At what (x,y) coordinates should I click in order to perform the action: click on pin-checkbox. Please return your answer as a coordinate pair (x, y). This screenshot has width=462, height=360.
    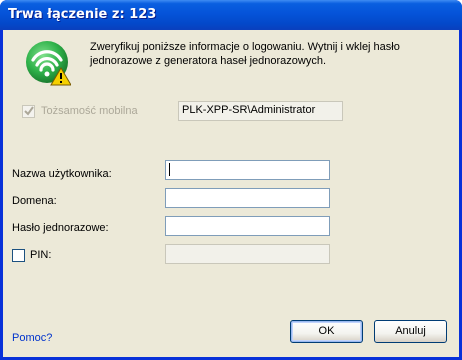
    Looking at the image, I should click on (18, 255).